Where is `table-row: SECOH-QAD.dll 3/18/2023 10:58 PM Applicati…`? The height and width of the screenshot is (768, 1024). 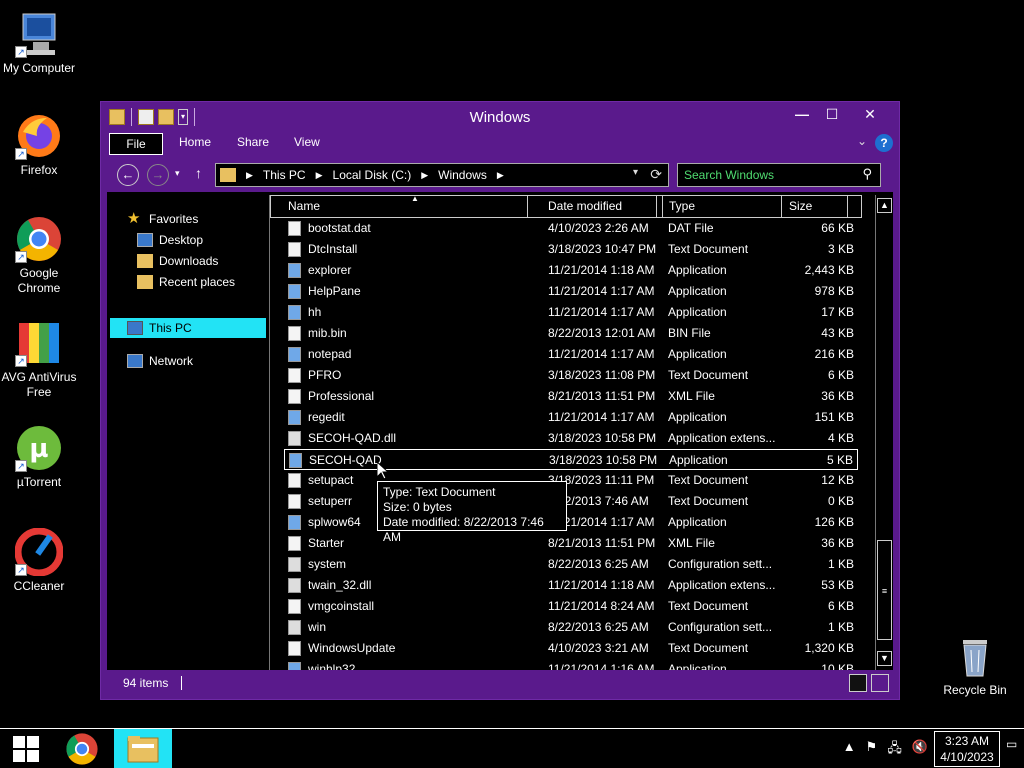 table-row: SECOH-QAD.dll 3/18/2023 10:58 PM Applicati… is located at coordinates (571, 438).